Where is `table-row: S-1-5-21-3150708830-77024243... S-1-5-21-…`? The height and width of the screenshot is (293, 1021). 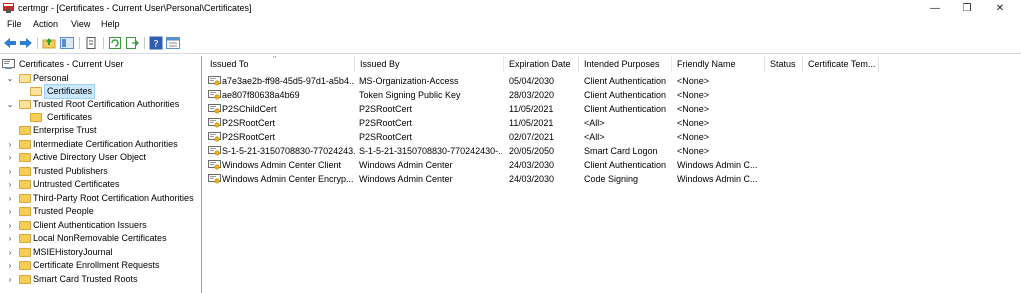
table-row: S-1-5-21-3150708830-77024243... S-1-5-21-… is located at coordinates (555, 151).